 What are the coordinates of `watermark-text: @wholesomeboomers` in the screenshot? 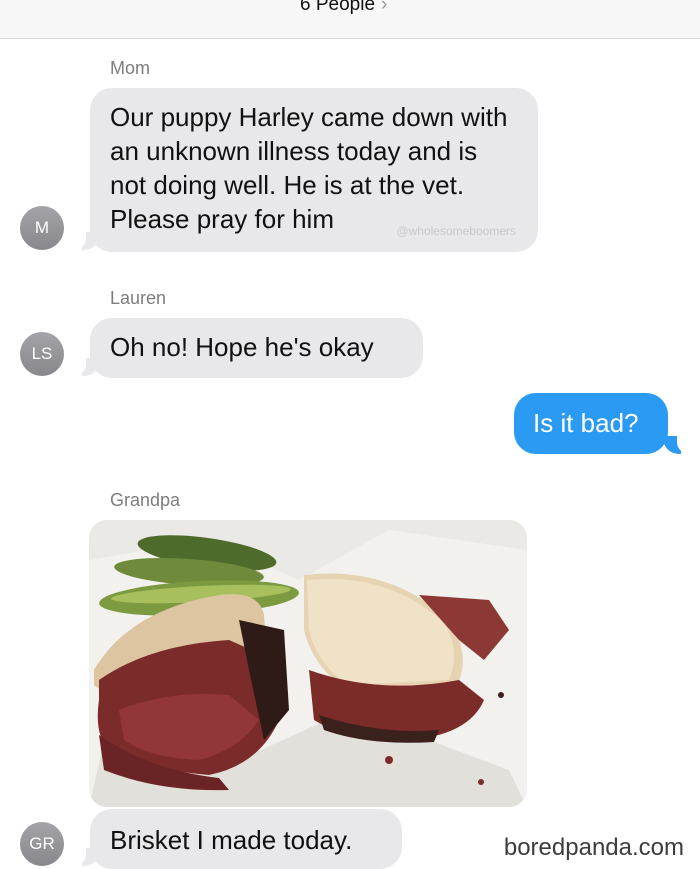 It's located at (456, 231).